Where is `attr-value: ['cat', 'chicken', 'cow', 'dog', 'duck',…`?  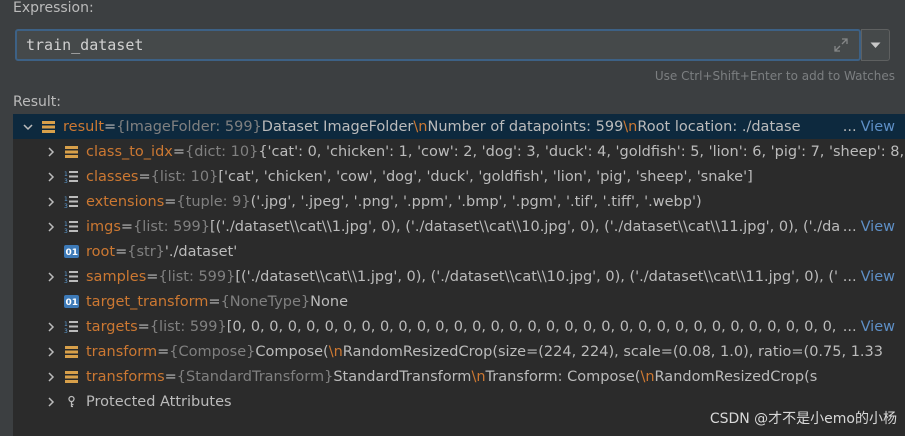 attr-value: ['cat', 'chicken', 'cow', 'dog', 'duck',… is located at coordinates (485, 176).